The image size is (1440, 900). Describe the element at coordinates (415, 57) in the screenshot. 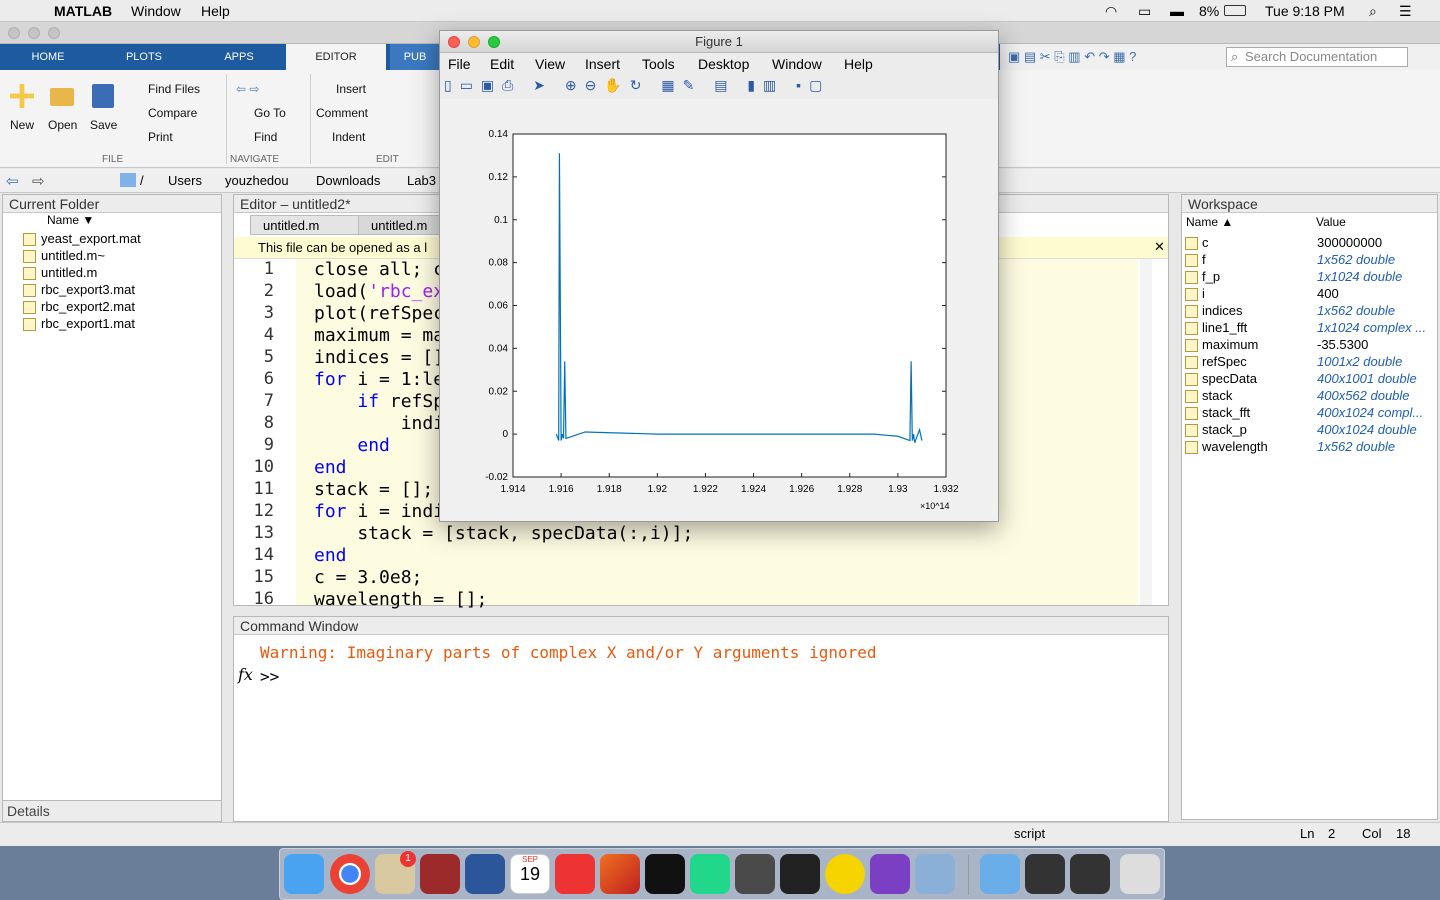

I see `tab-publish: PUB` at that location.